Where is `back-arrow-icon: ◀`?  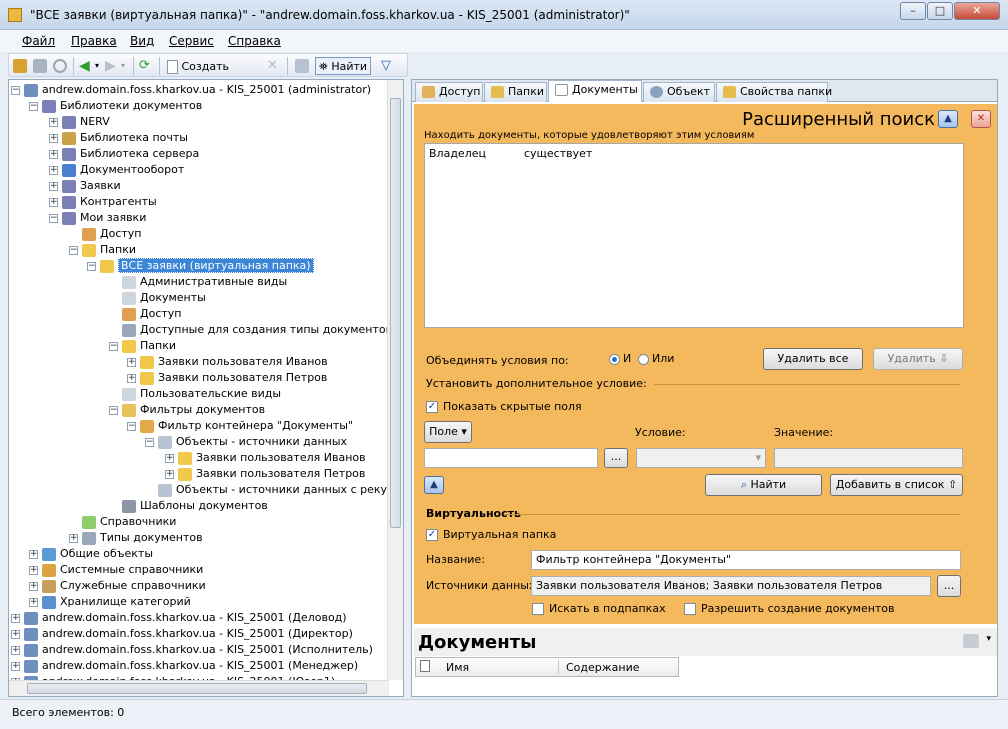 back-arrow-icon: ◀ is located at coordinates (84, 66).